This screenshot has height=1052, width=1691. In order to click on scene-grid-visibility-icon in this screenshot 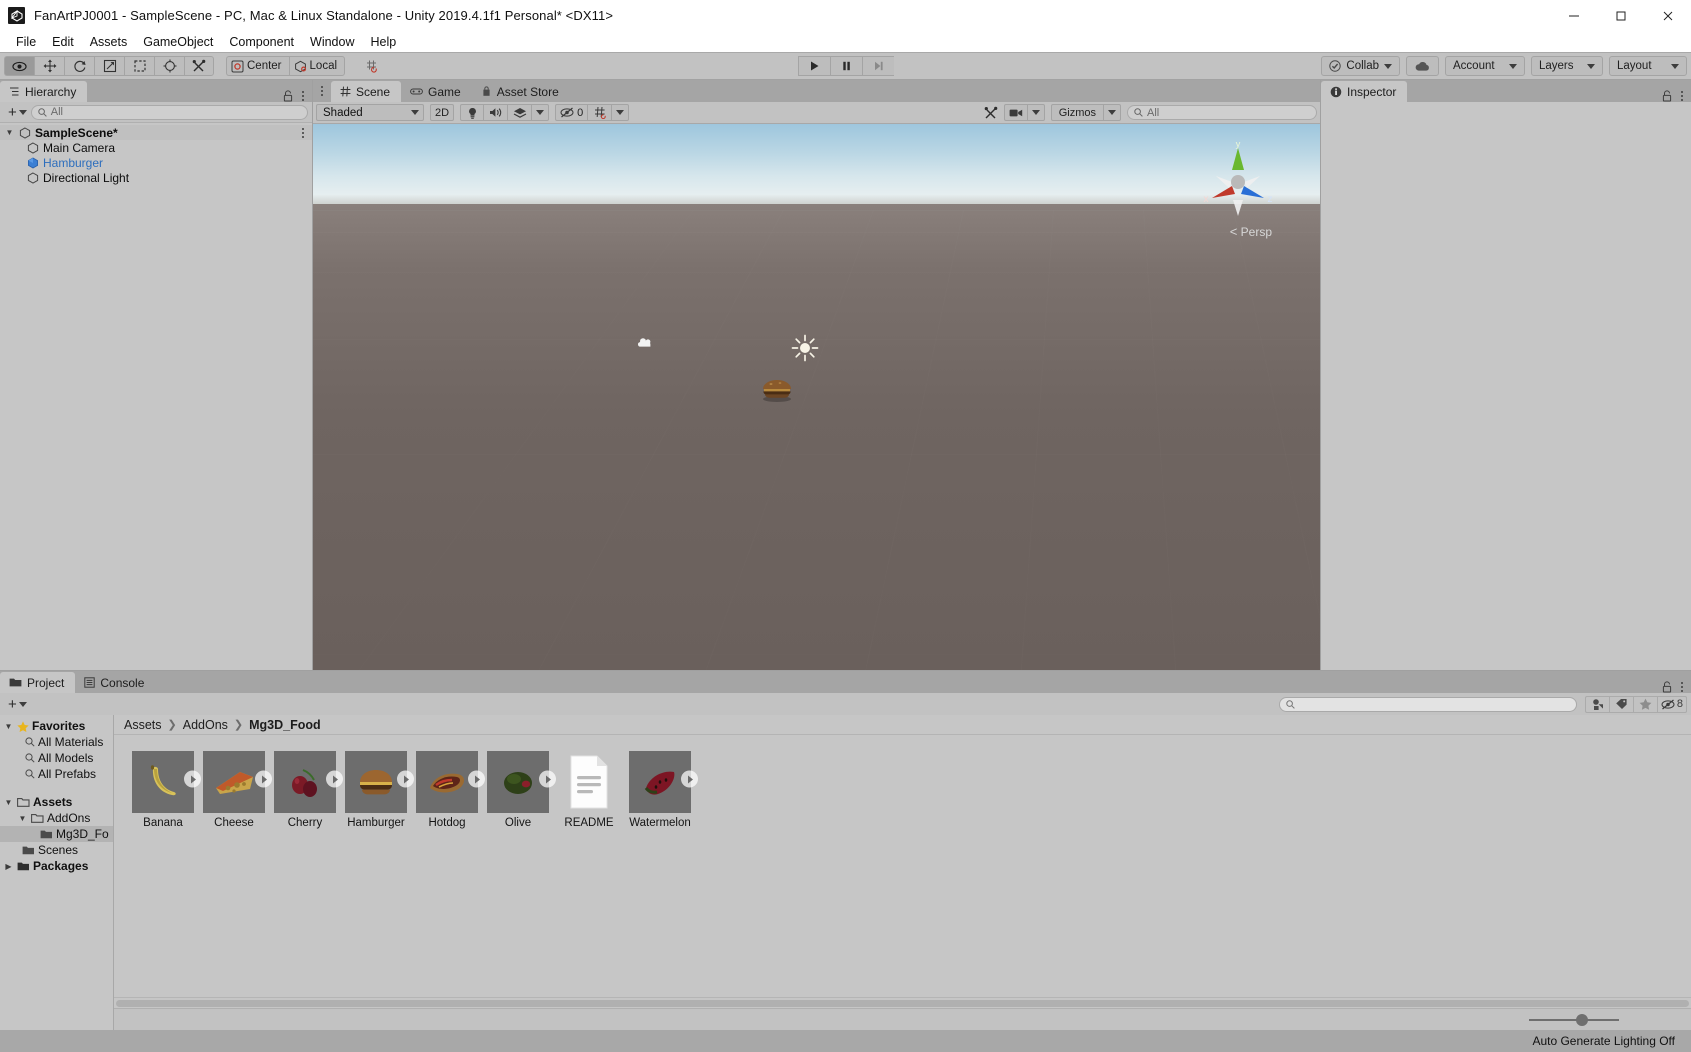, I will do `click(600, 112)`.